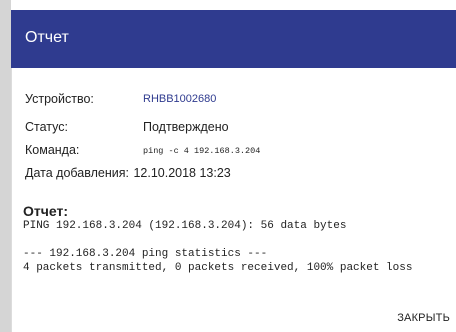 The height and width of the screenshot is (332, 456). Describe the element at coordinates (52, 150) in the screenshot. I see `command-label: Команда:` at that location.